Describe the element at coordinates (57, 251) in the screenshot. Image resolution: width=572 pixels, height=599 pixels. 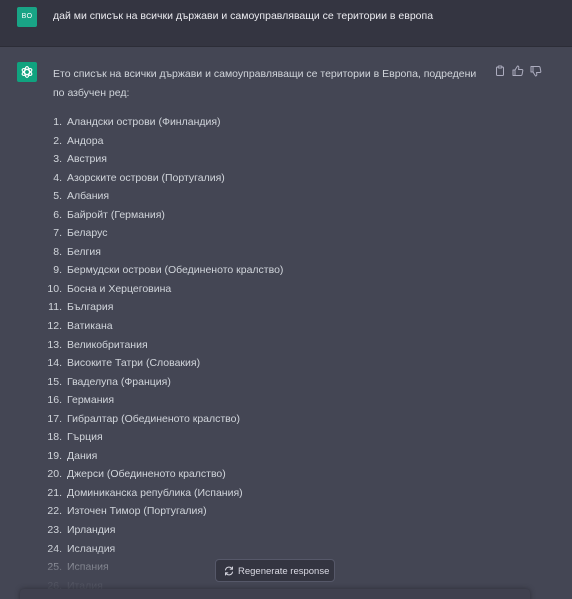
I see `list-item-number: 8.` at that location.